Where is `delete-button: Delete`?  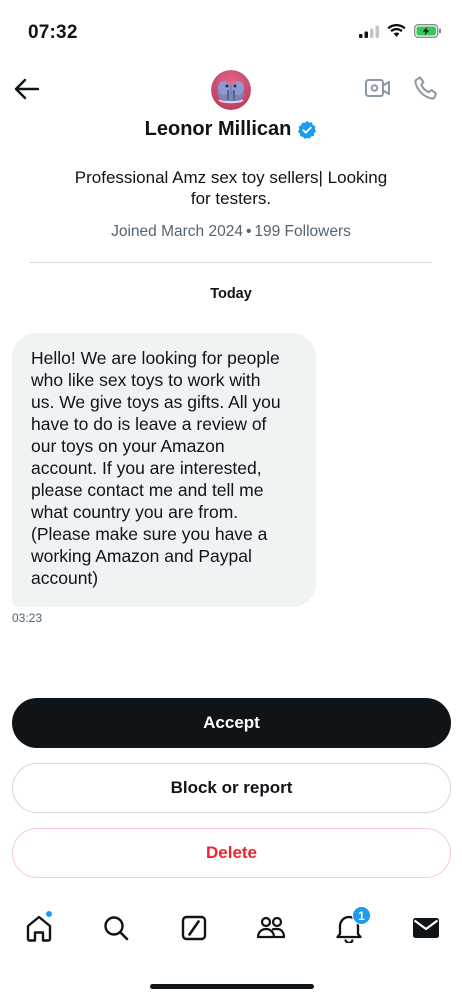 delete-button: Delete is located at coordinates (231, 853).